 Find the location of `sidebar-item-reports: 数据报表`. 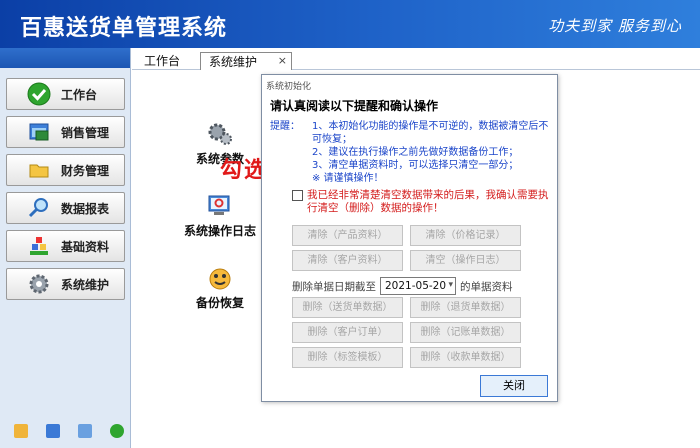

sidebar-item-reports: 数据报表 is located at coordinates (65, 208).